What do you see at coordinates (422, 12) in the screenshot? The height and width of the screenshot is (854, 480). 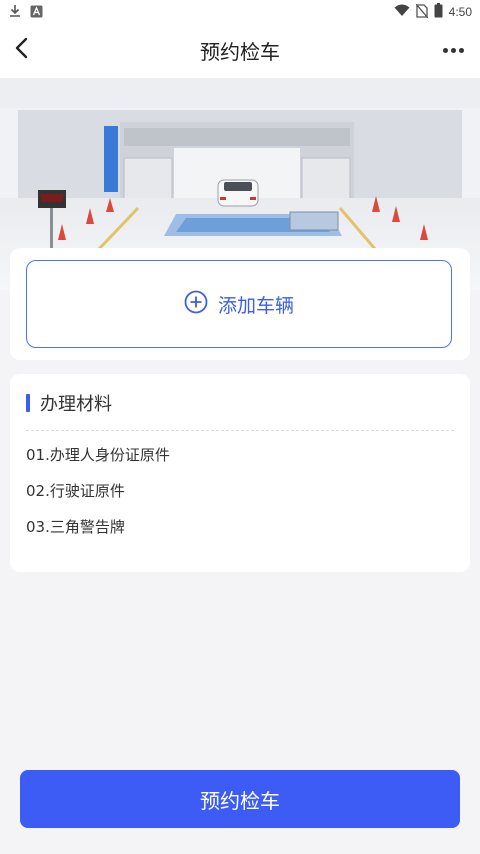 I see `no-sim-icon` at bounding box center [422, 12].